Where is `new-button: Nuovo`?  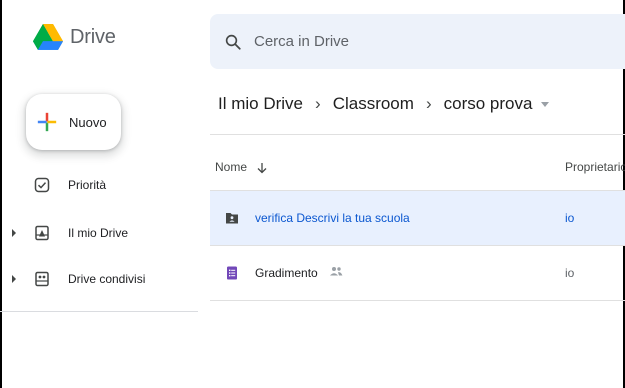
new-button: Nuovo is located at coordinates (73, 122).